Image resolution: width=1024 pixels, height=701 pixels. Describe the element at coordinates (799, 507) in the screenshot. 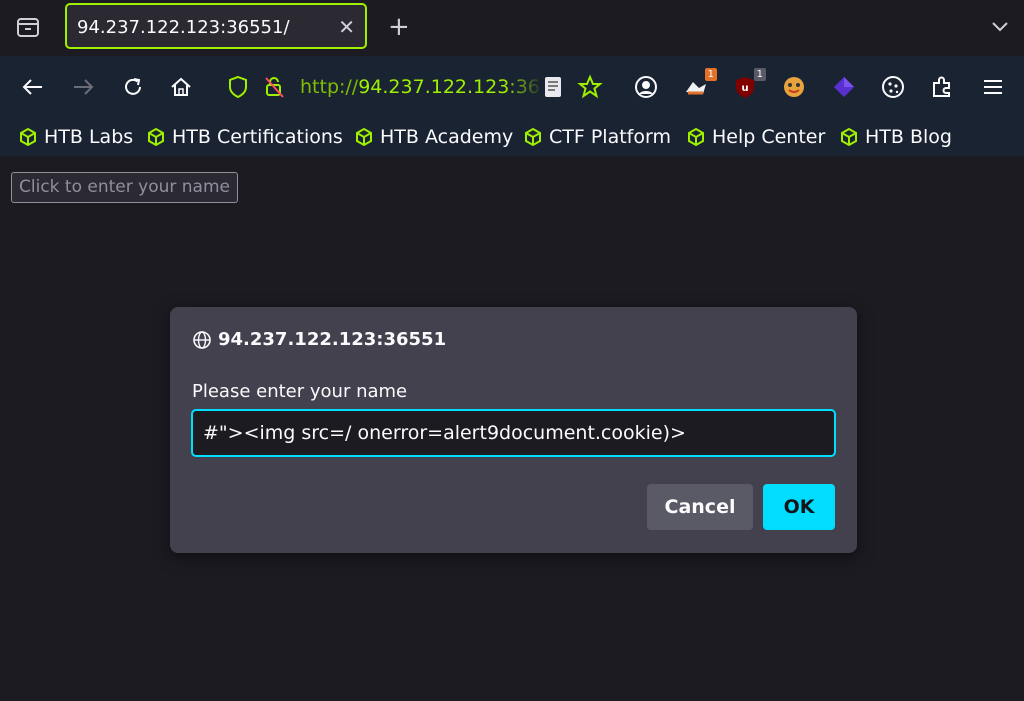

I see `ok-button: OK` at that location.